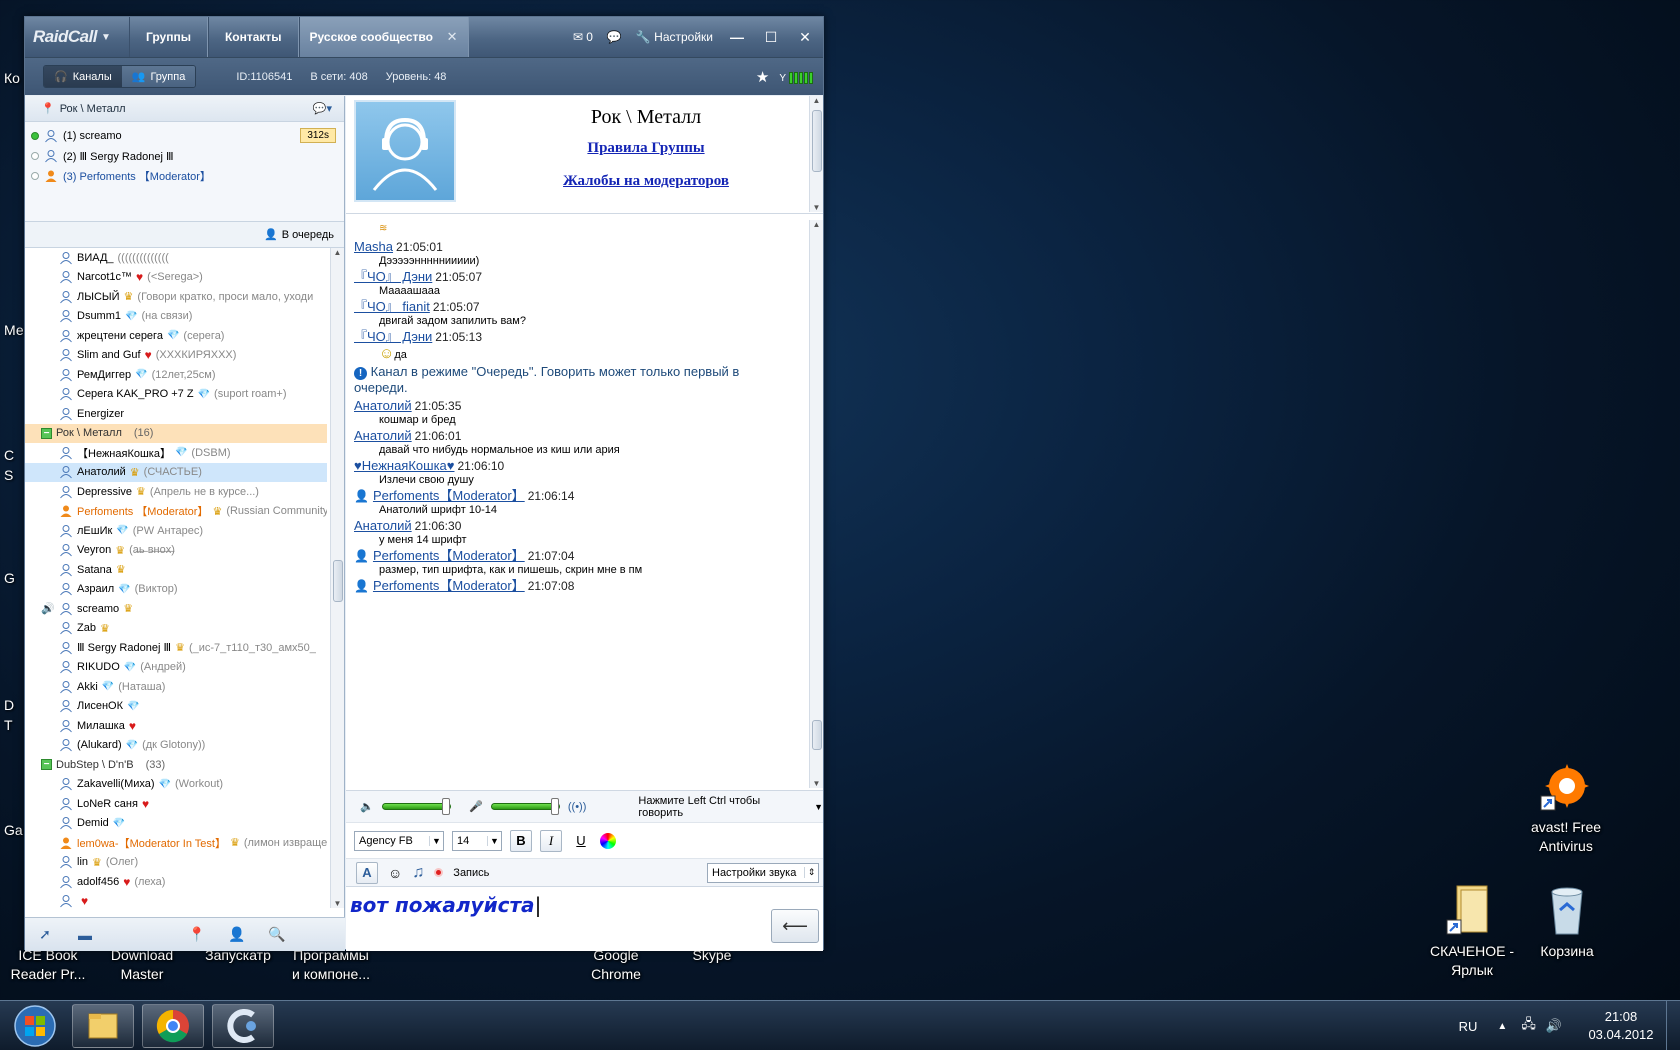 Image resolution: width=1680 pixels, height=1050 pixels. What do you see at coordinates (608, 840) in the screenshot?
I see `color-picker-icon` at bounding box center [608, 840].